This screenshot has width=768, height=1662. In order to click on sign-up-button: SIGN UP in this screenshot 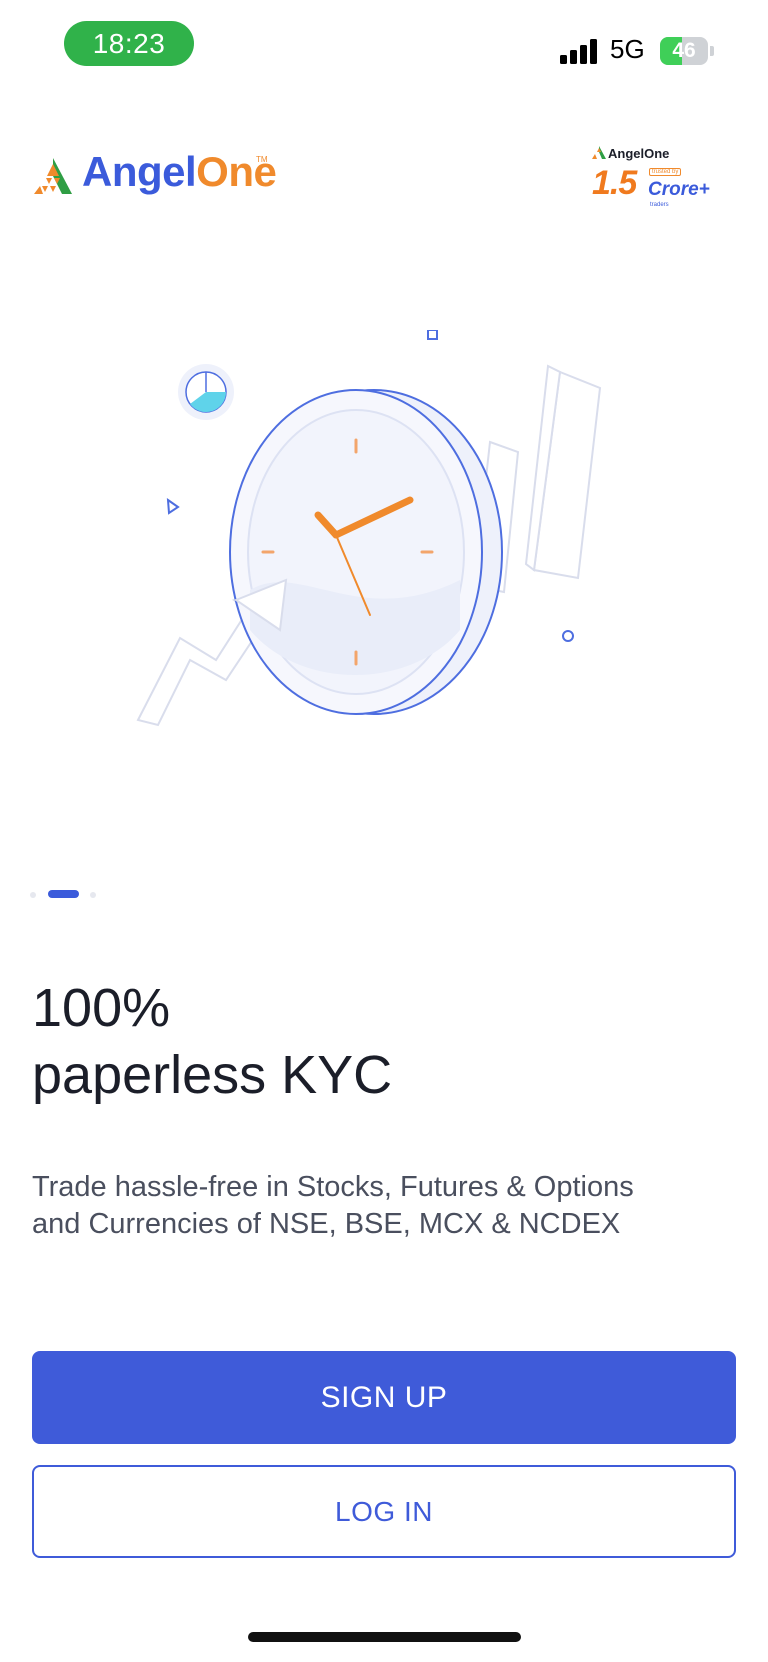, I will do `click(384, 1397)`.